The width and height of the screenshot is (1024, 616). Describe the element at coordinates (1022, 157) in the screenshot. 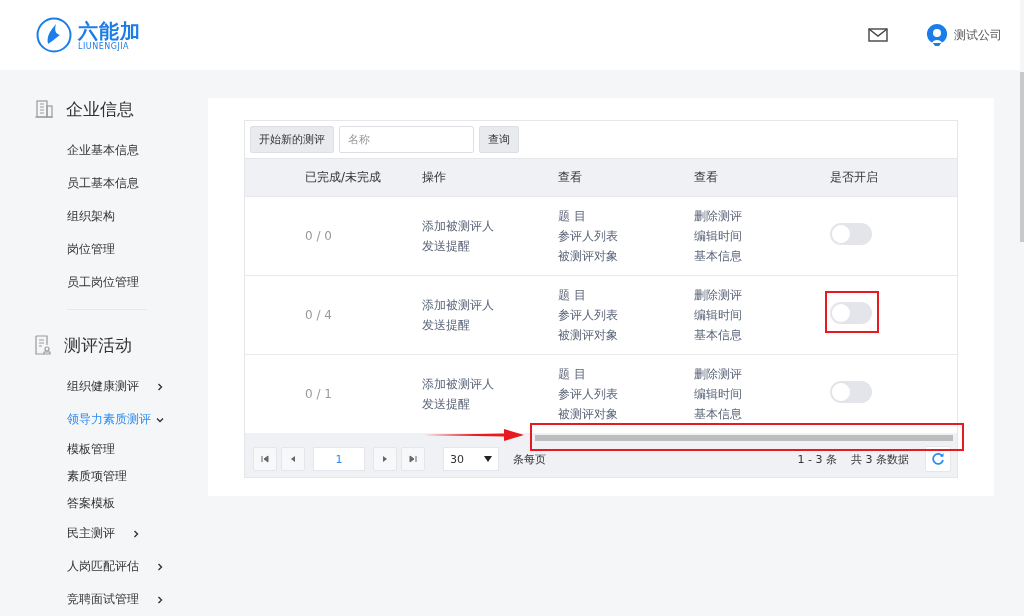

I see `page-scrollbar-thumb` at that location.